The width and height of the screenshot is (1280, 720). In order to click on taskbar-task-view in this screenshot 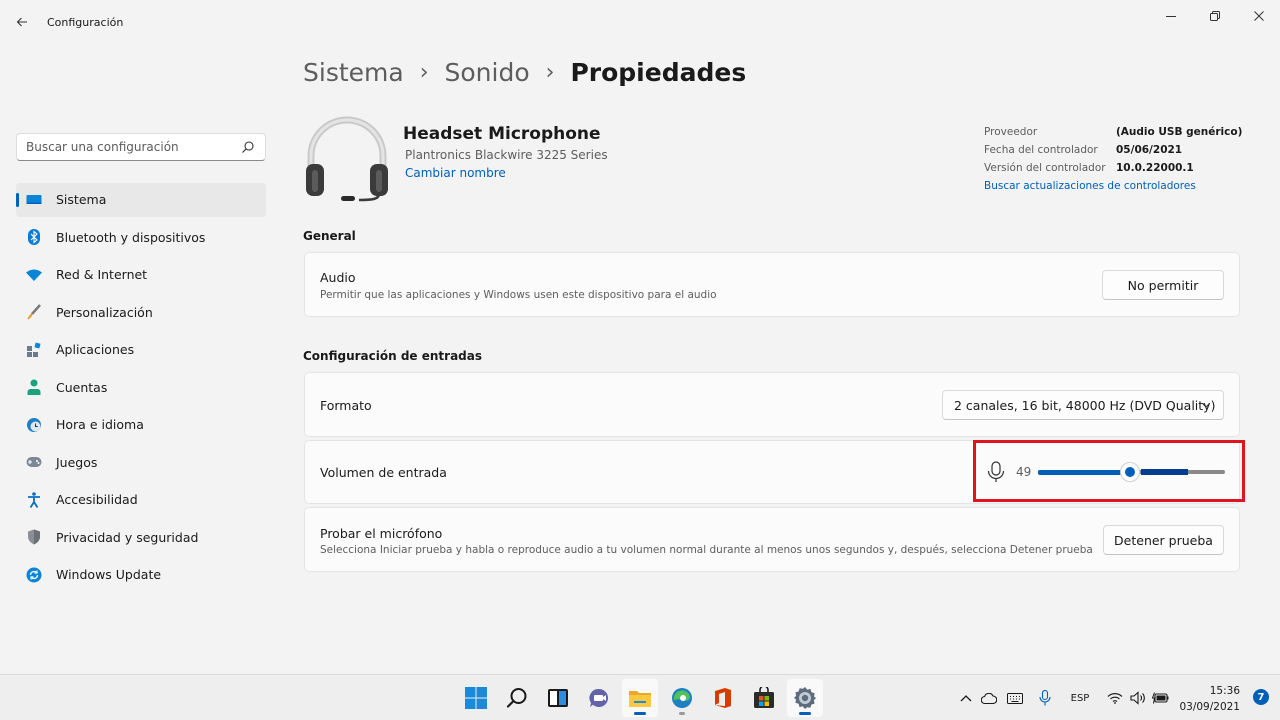, I will do `click(558, 698)`.